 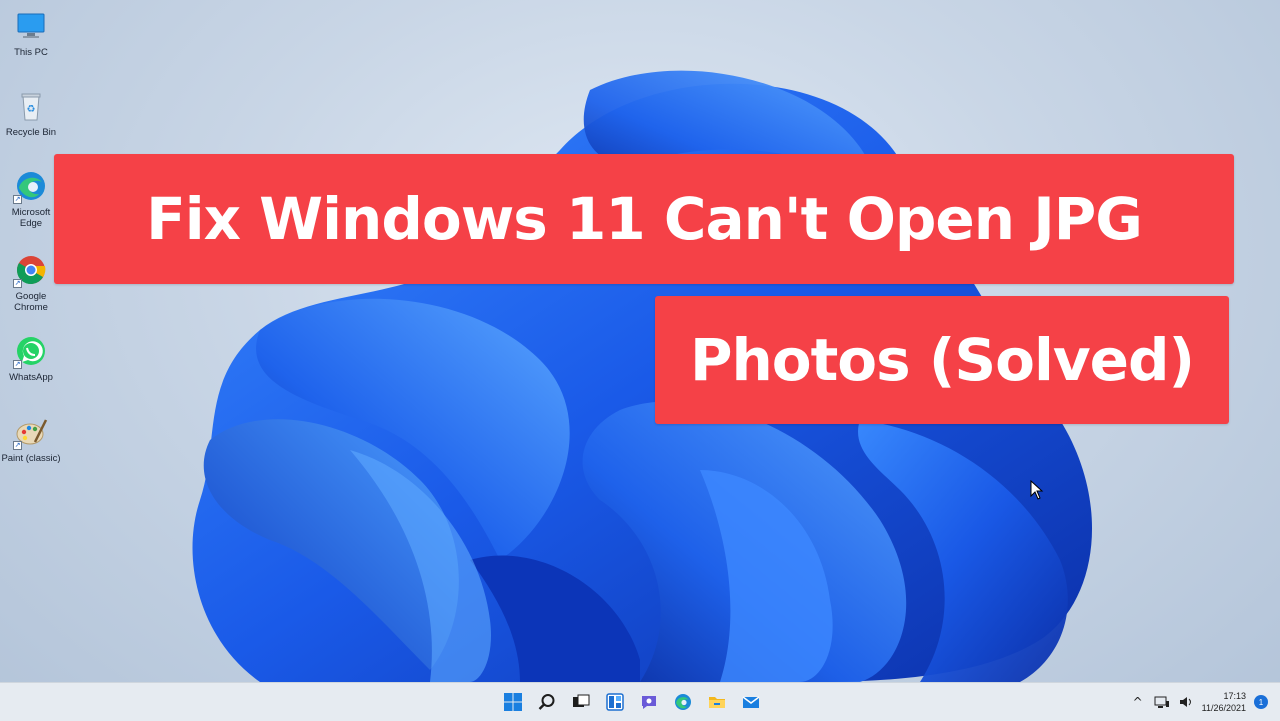 I want to click on widgets-icon, so click(x=615, y=702).